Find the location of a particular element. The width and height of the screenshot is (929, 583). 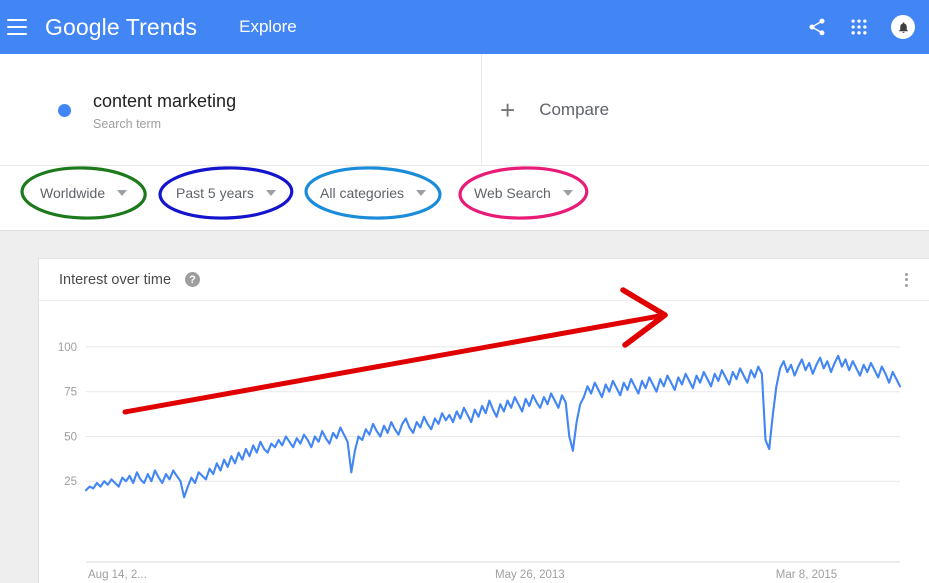

app-bar: Google Trends Explore is located at coordinates (464, 27).